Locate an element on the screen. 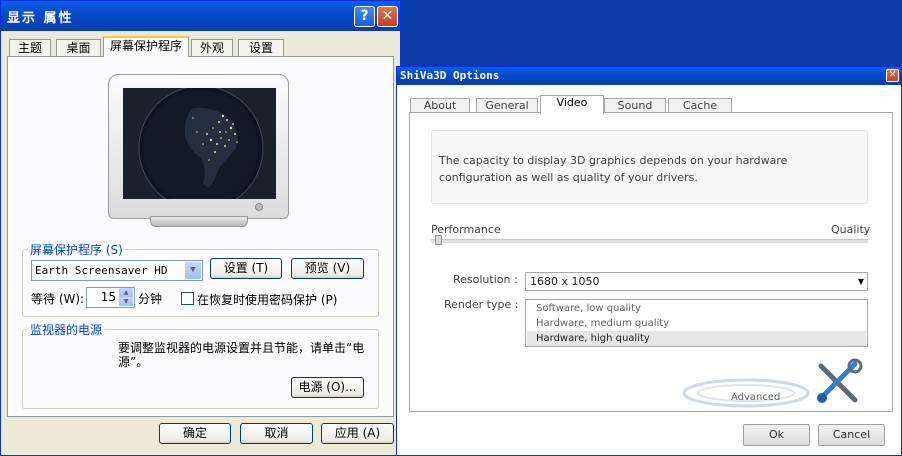 Image resolution: width=902 pixels, height=456 pixels. ok-button: Ok is located at coordinates (776, 435).